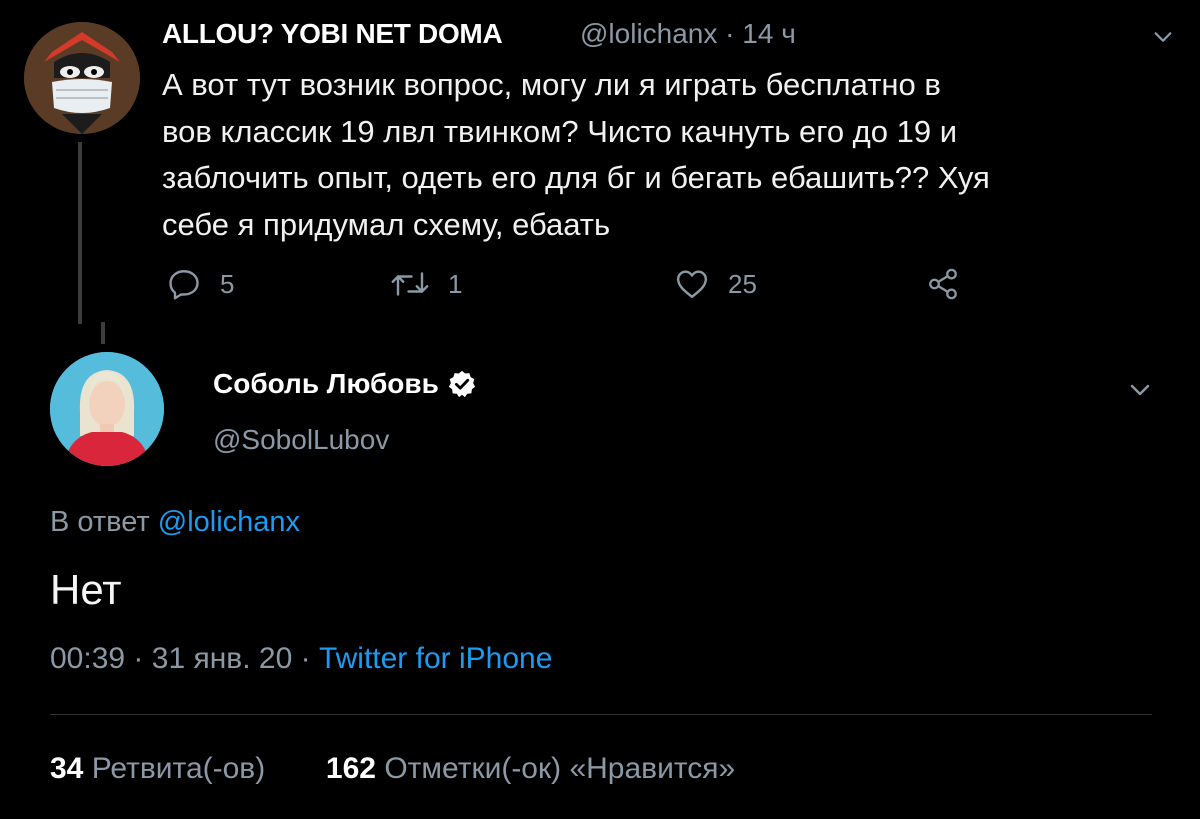 The image size is (1200, 819). I want to click on retweets-number: 34, so click(67, 768).